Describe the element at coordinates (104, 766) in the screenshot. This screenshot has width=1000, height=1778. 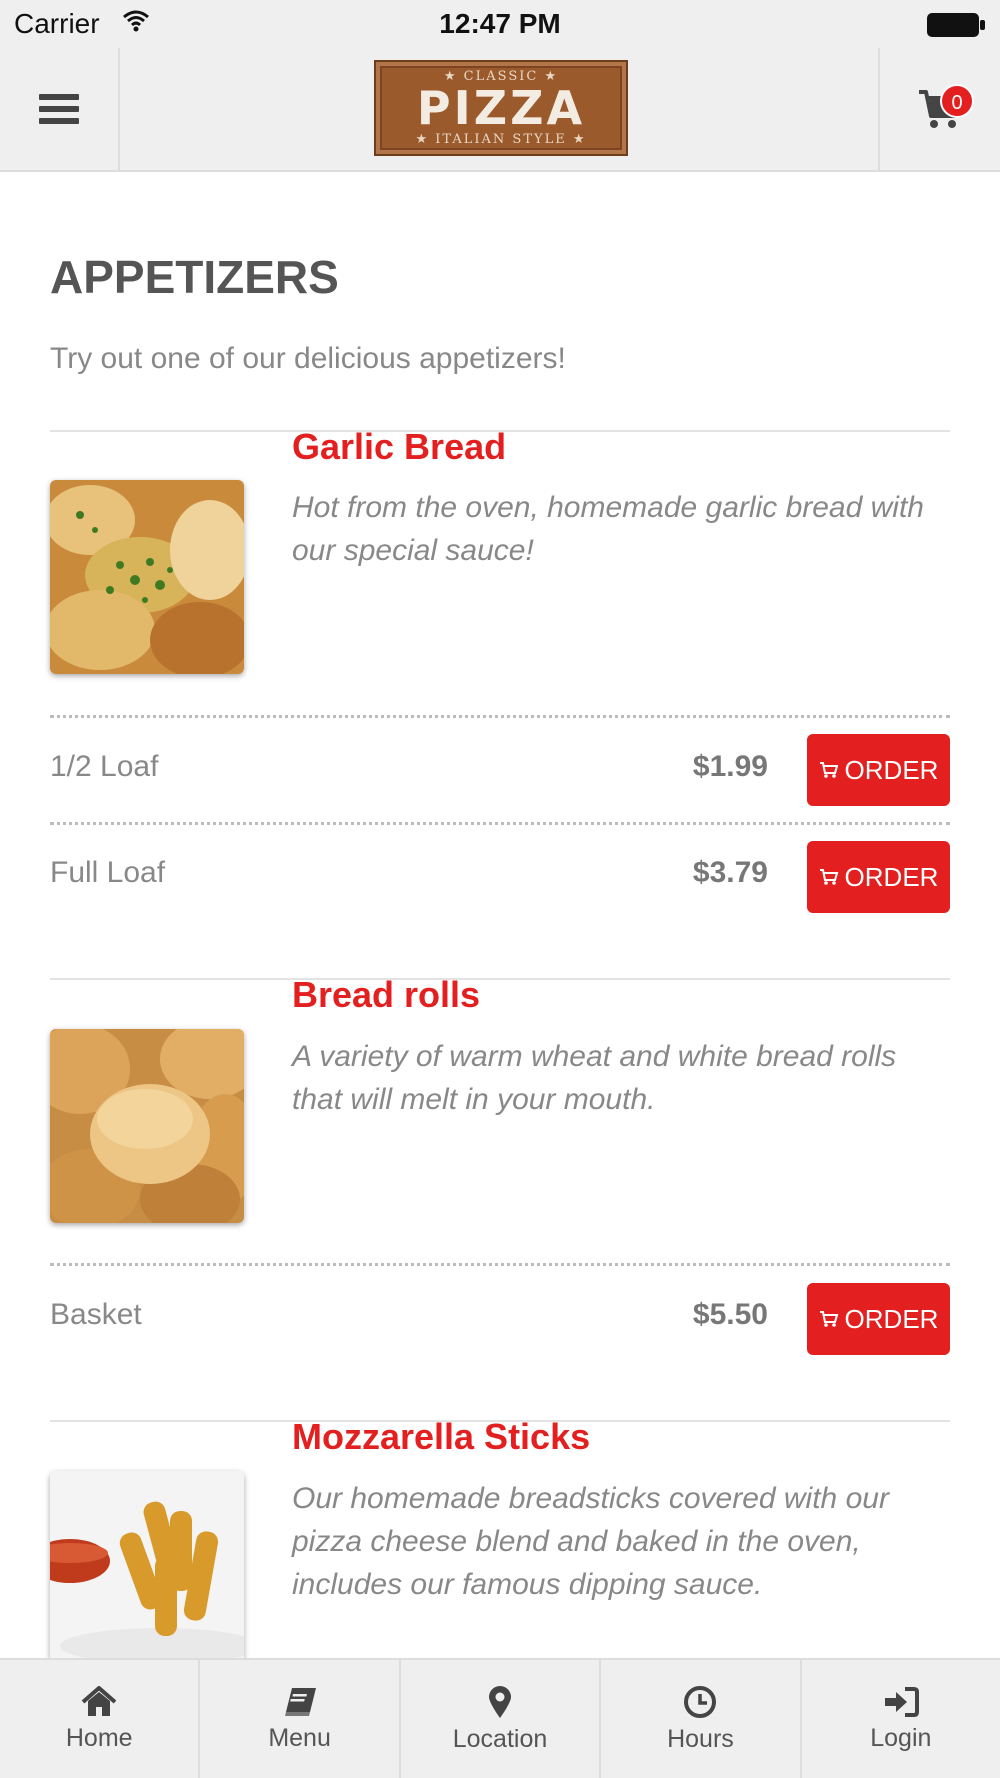
I see `option-size: 1/2 Loaf` at that location.